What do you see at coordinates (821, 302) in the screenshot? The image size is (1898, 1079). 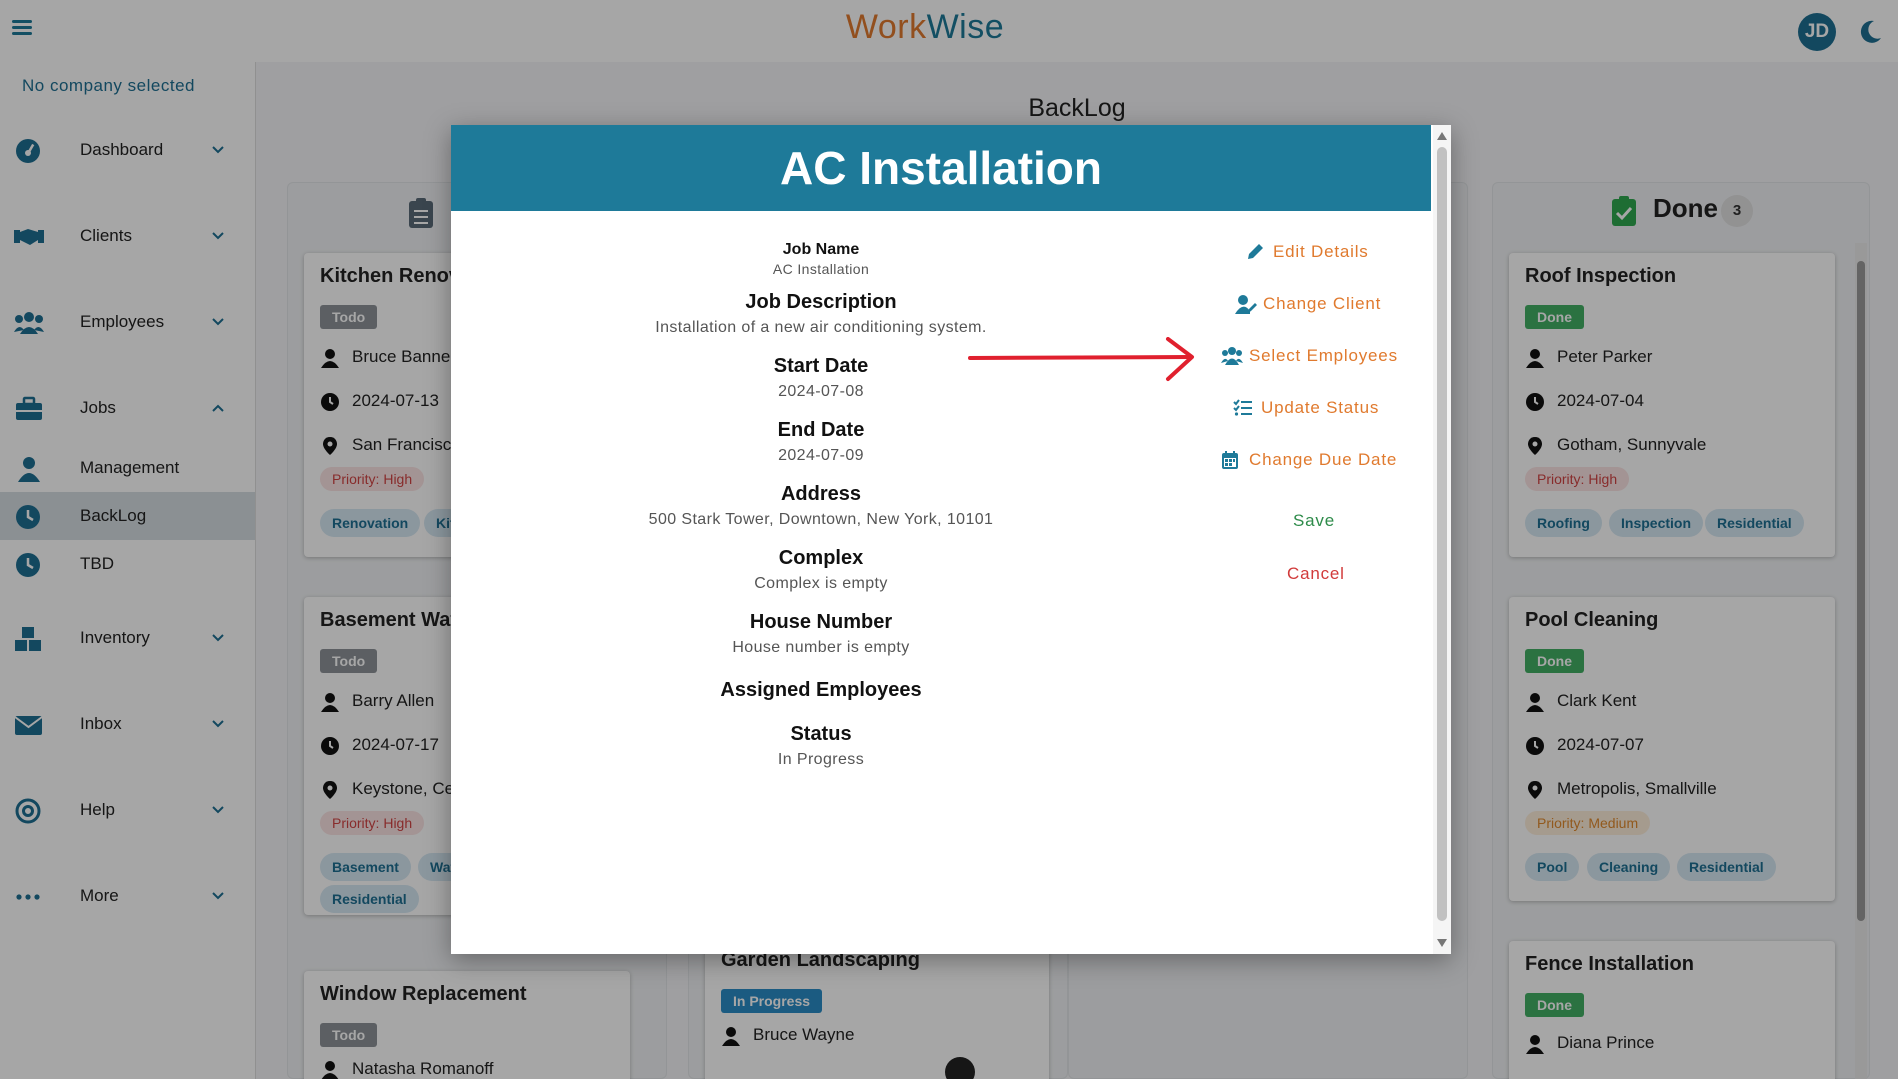 I see `field-label: Job Description` at bounding box center [821, 302].